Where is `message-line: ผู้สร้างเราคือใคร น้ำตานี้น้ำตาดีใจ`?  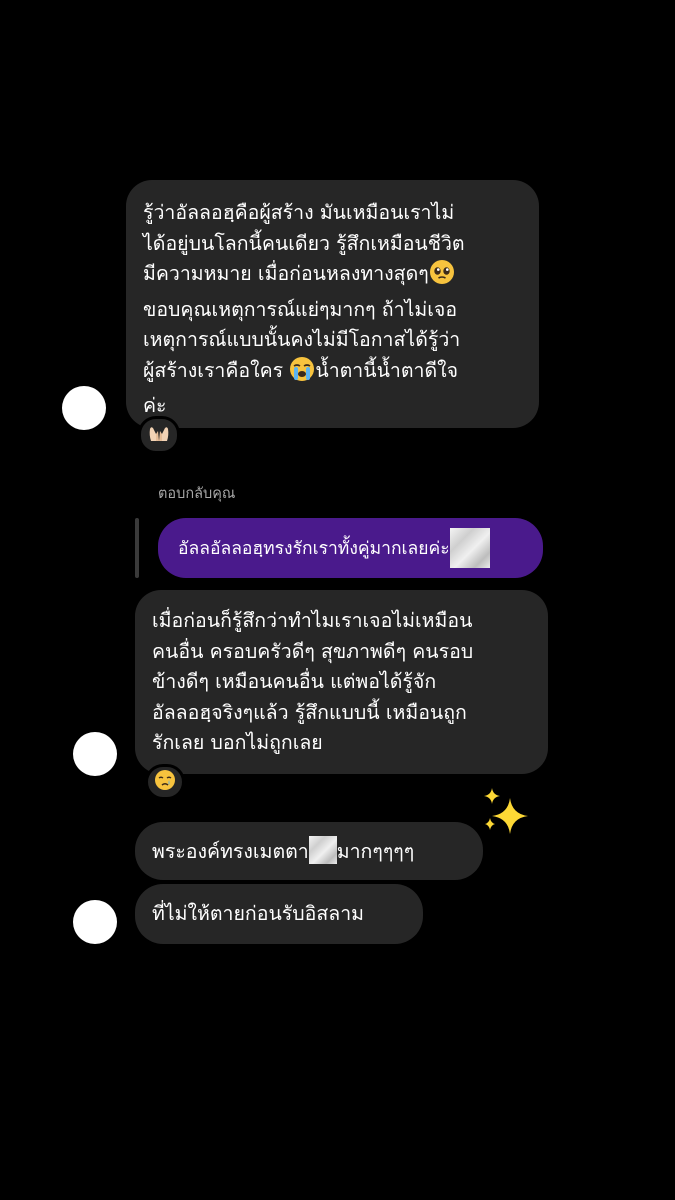 message-line: ผู้สร้างเราคือใคร น้ำตานี้น้ำตาดีใจ is located at coordinates (341, 374).